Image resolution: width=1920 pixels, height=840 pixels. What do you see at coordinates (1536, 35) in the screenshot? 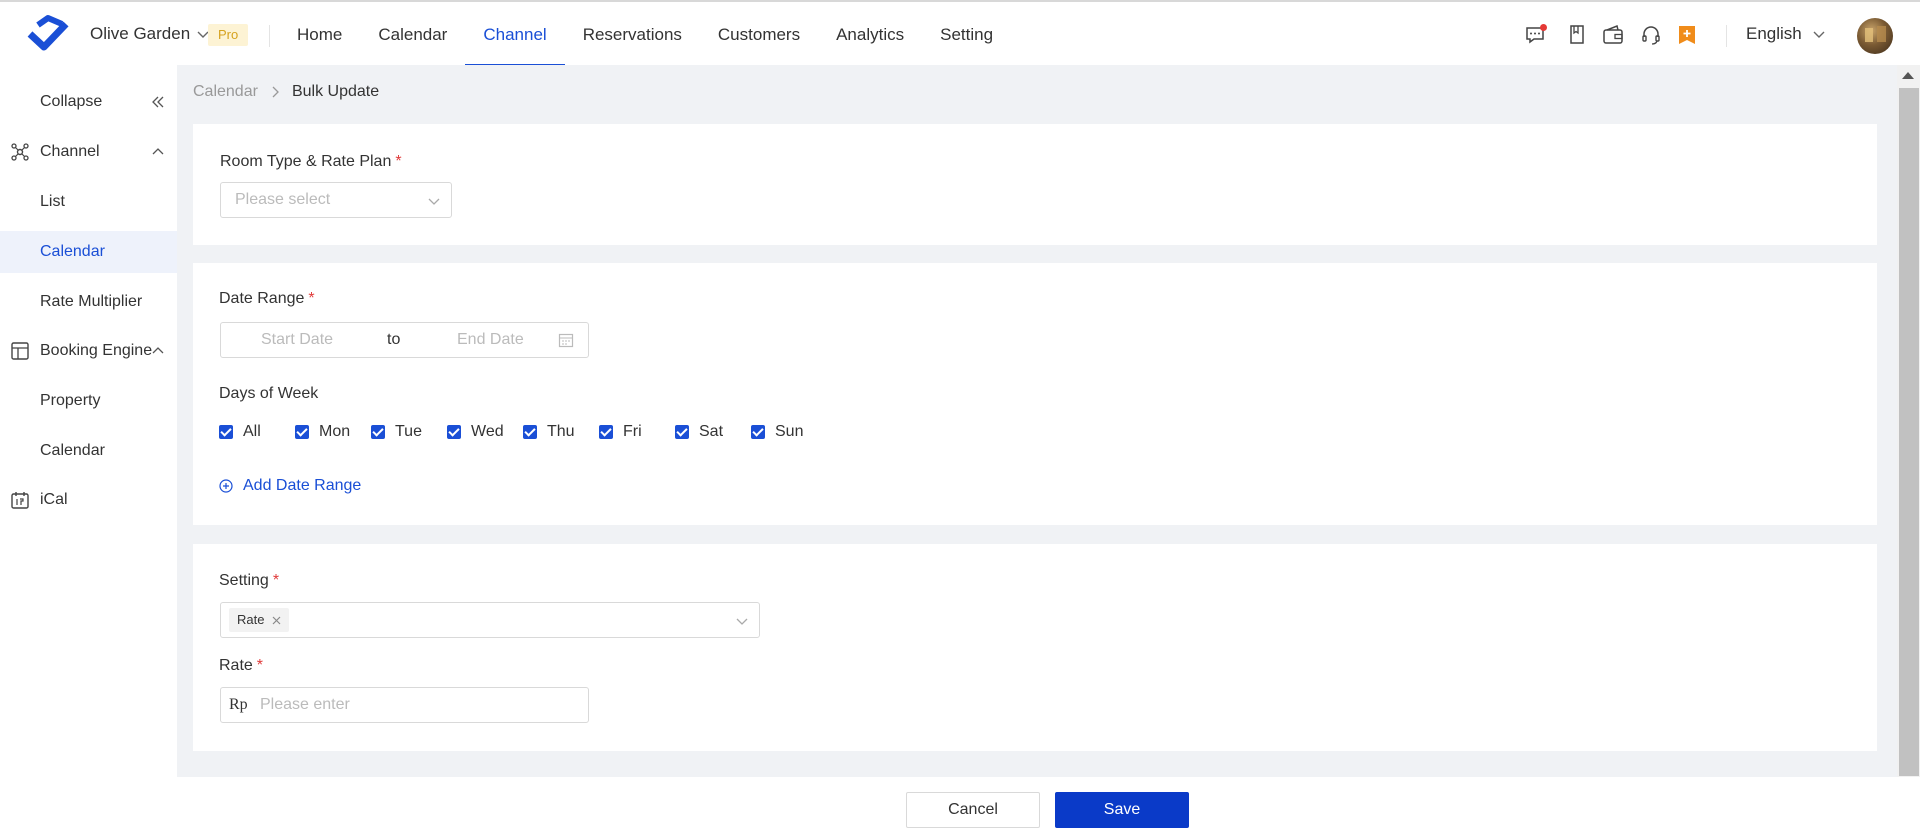
I see `message-icon` at bounding box center [1536, 35].